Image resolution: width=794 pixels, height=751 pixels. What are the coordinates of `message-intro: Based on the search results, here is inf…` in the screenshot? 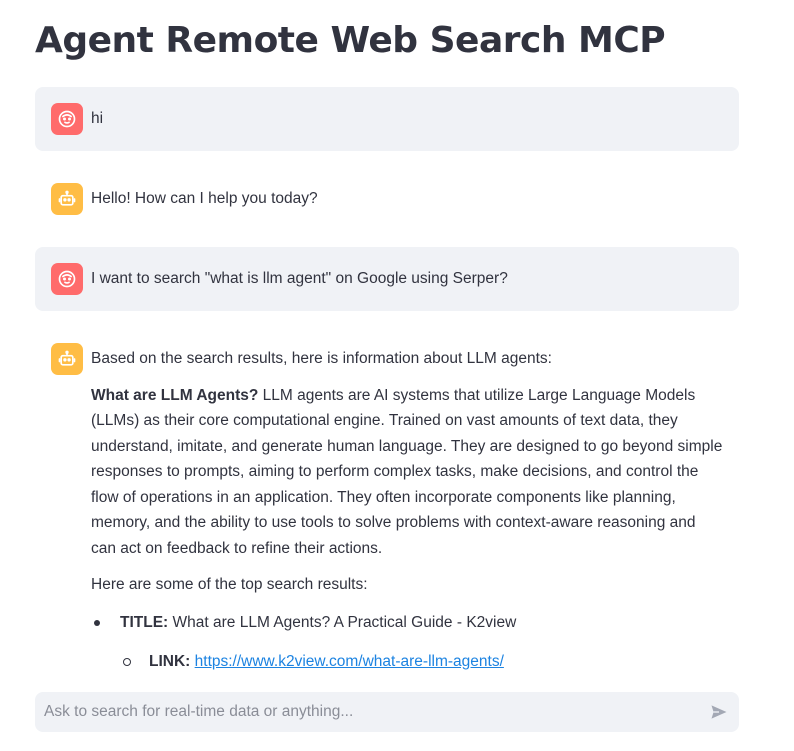 It's located at (321, 358).